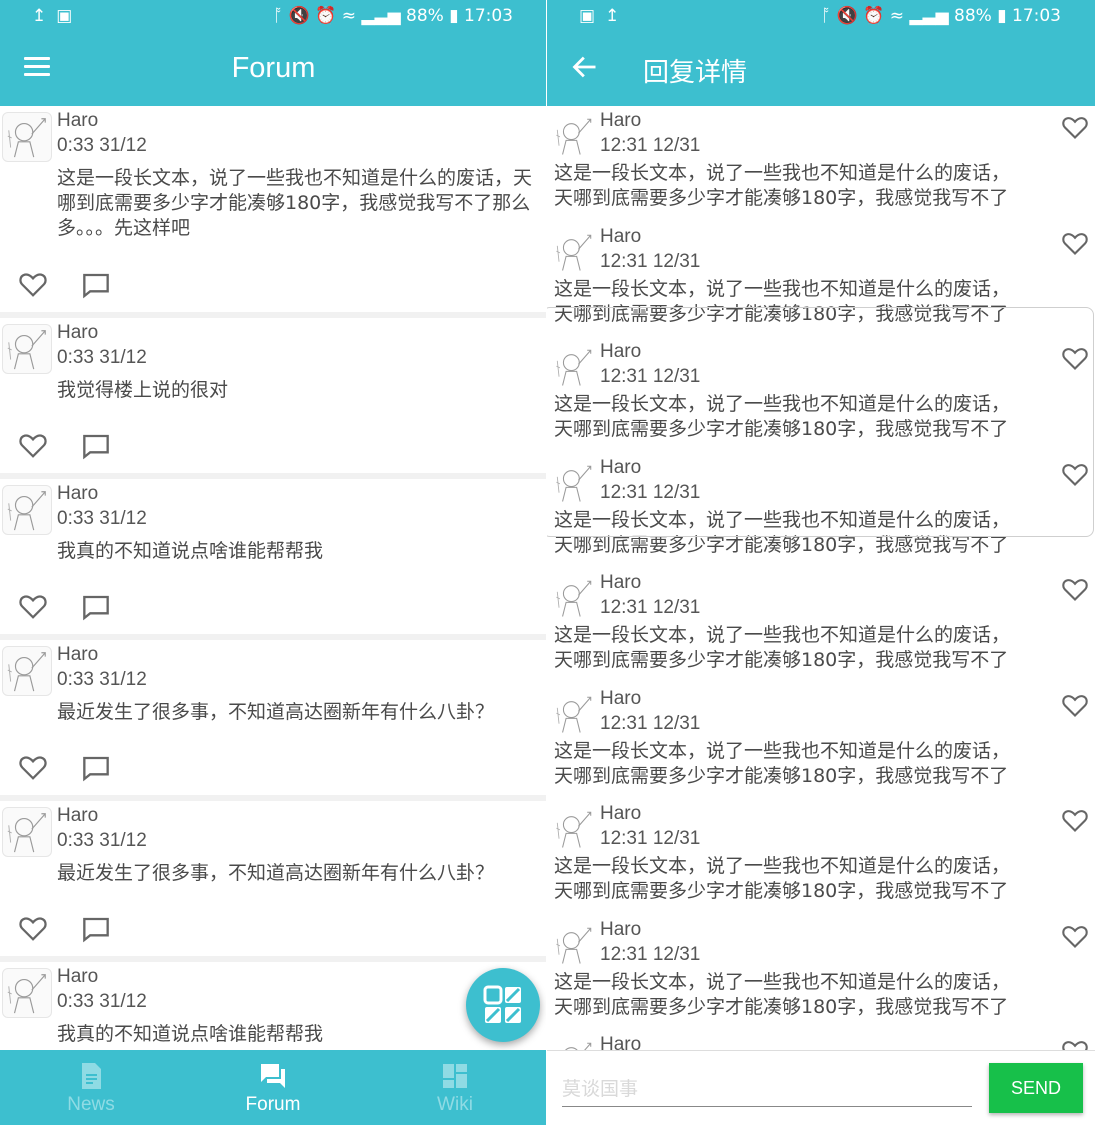 This screenshot has width=1095, height=1125. I want to click on reply-composer: SEND, so click(821, 1087).